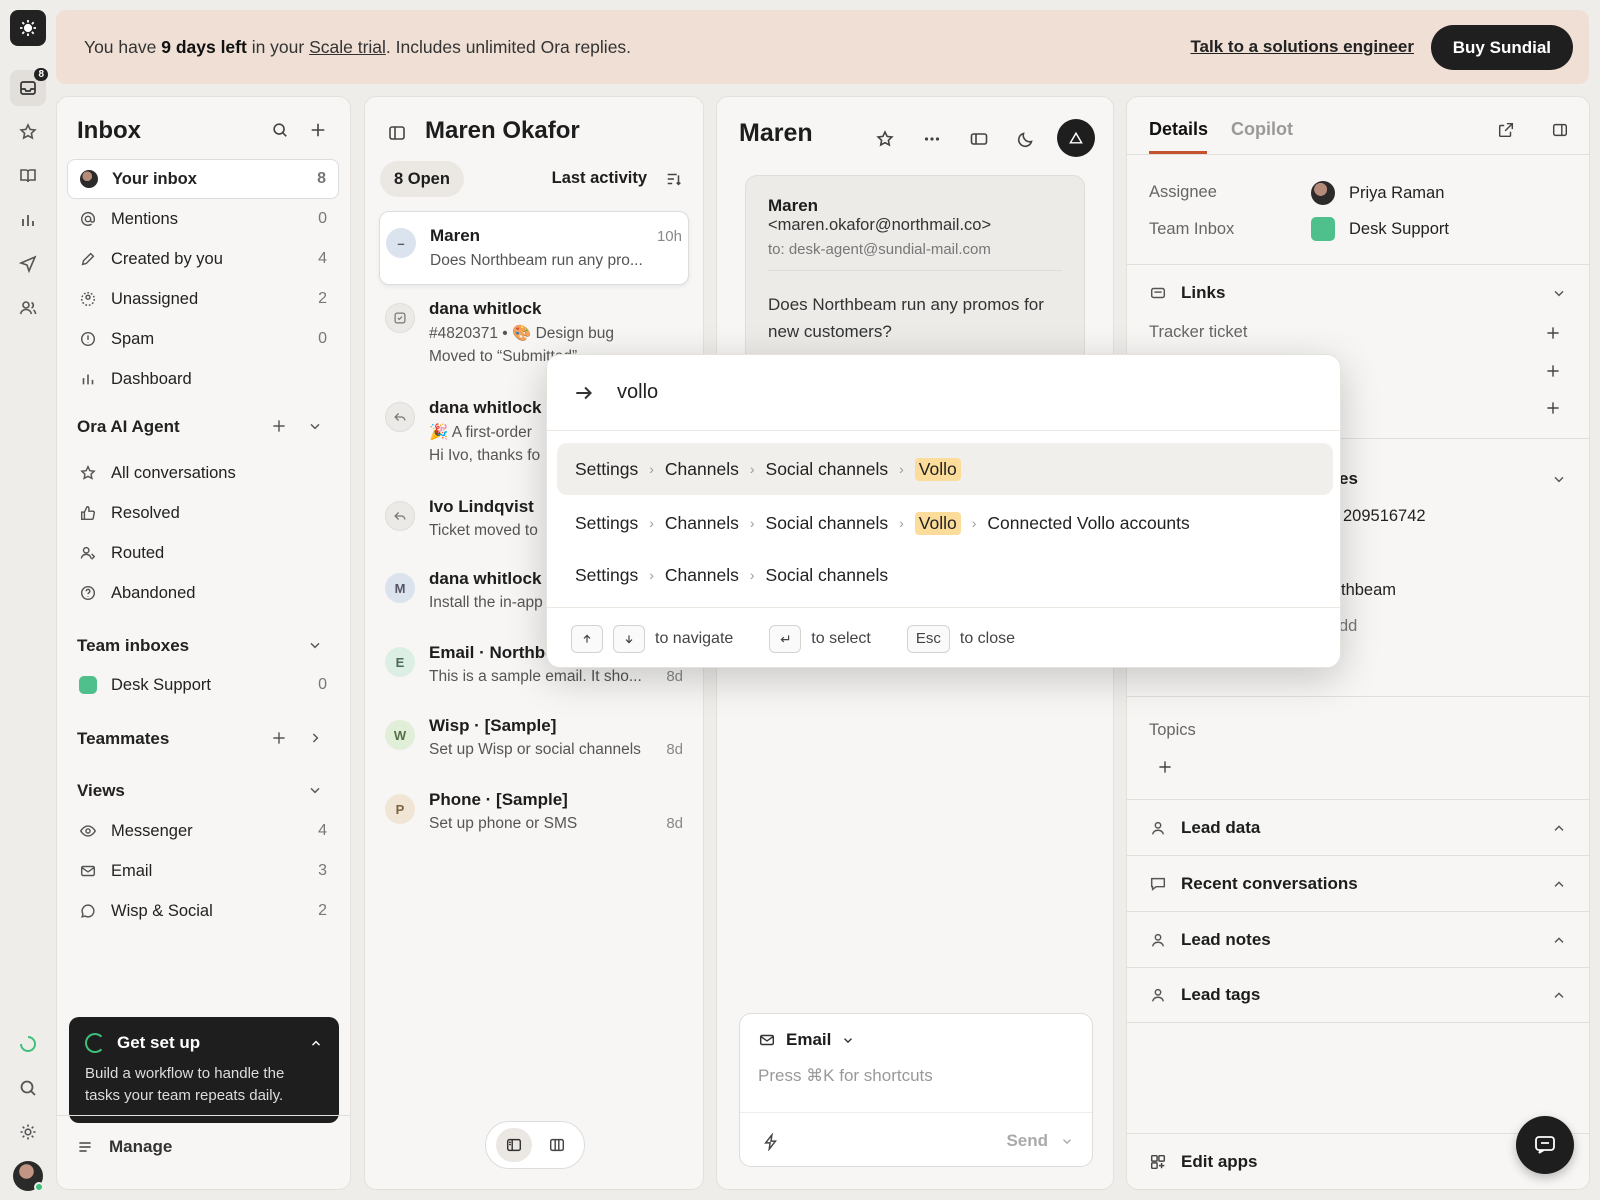 This screenshot has width=1600, height=1200. Describe the element at coordinates (124, 1147) in the screenshot. I see `manage-button: Manage` at that location.